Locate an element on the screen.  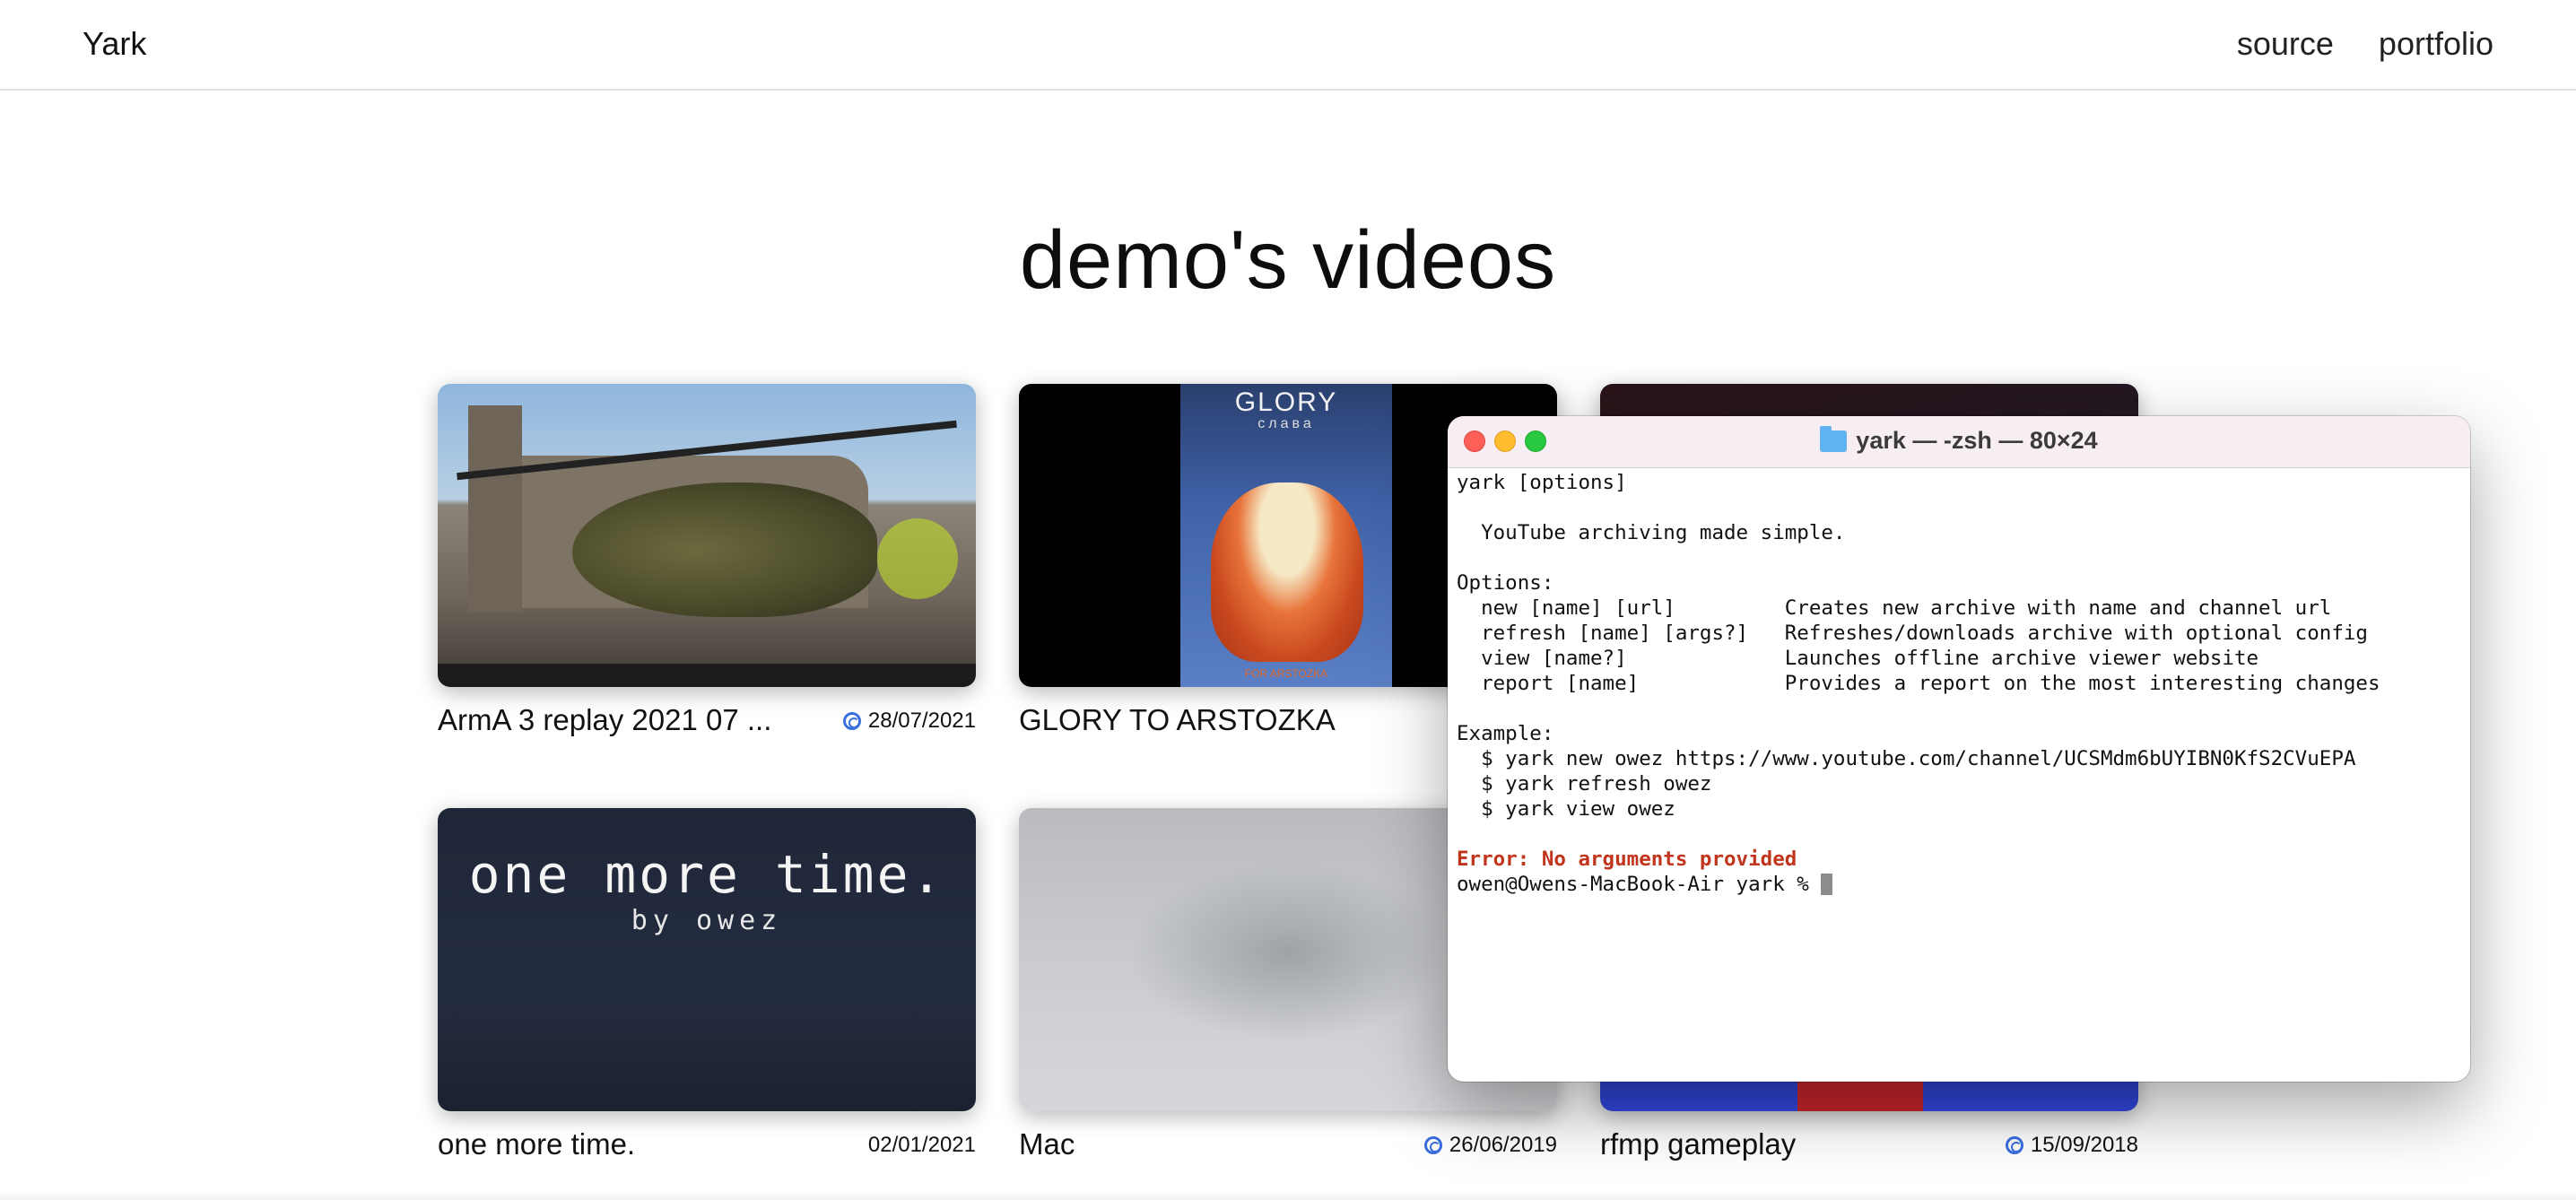
terminal-error-line: Error: No arguments provided is located at coordinates (1627, 859).